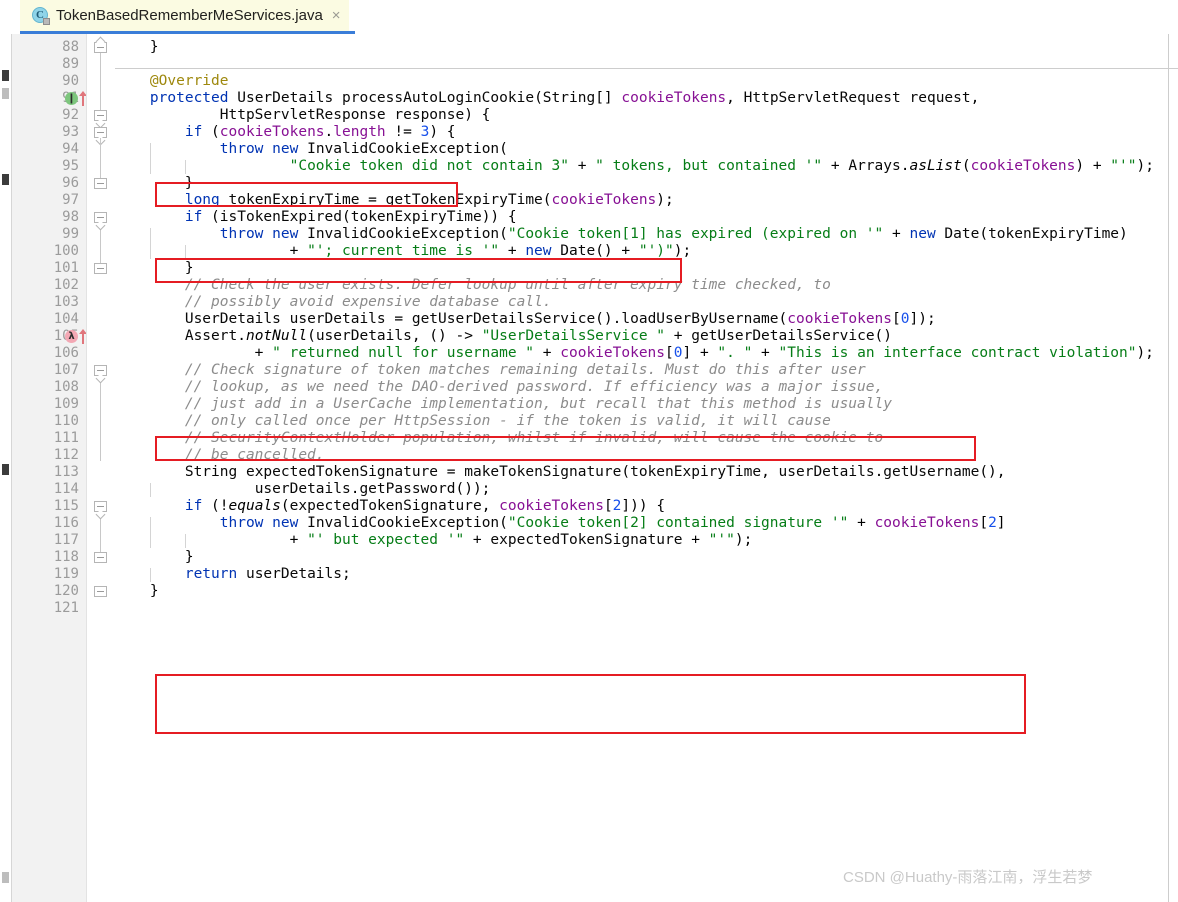 The width and height of the screenshot is (1178, 902). What do you see at coordinates (70, 200) in the screenshot?
I see `line-number: 97` at bounding box center [70, 200].